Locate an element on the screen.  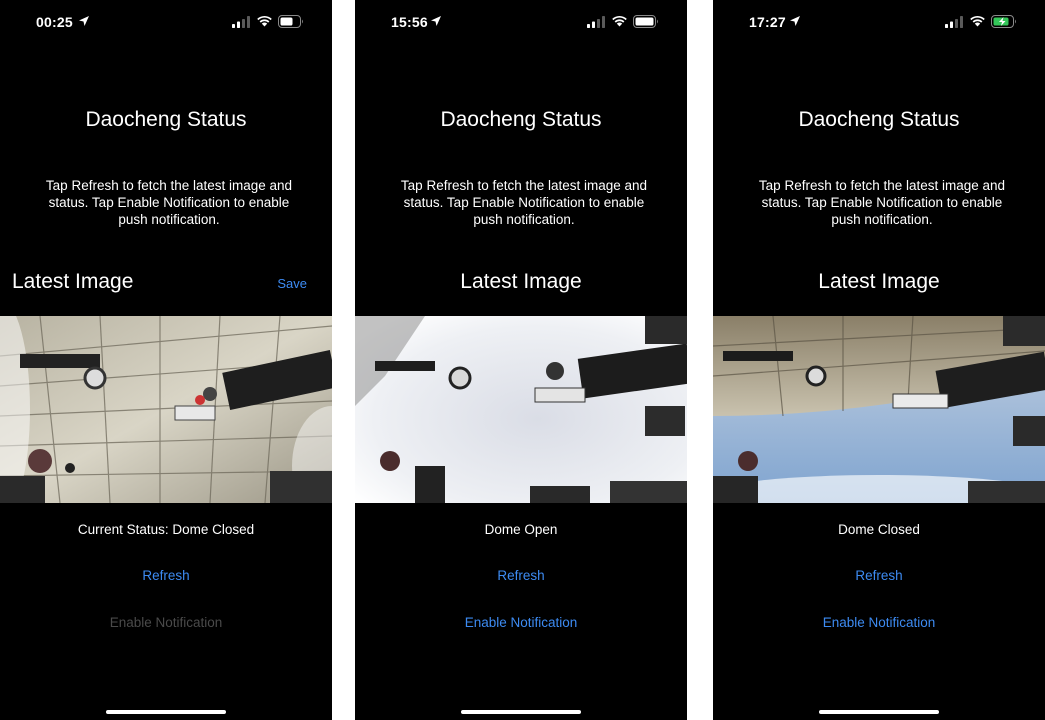
status-bar: 00:25 is located at coordinates (166, 22).